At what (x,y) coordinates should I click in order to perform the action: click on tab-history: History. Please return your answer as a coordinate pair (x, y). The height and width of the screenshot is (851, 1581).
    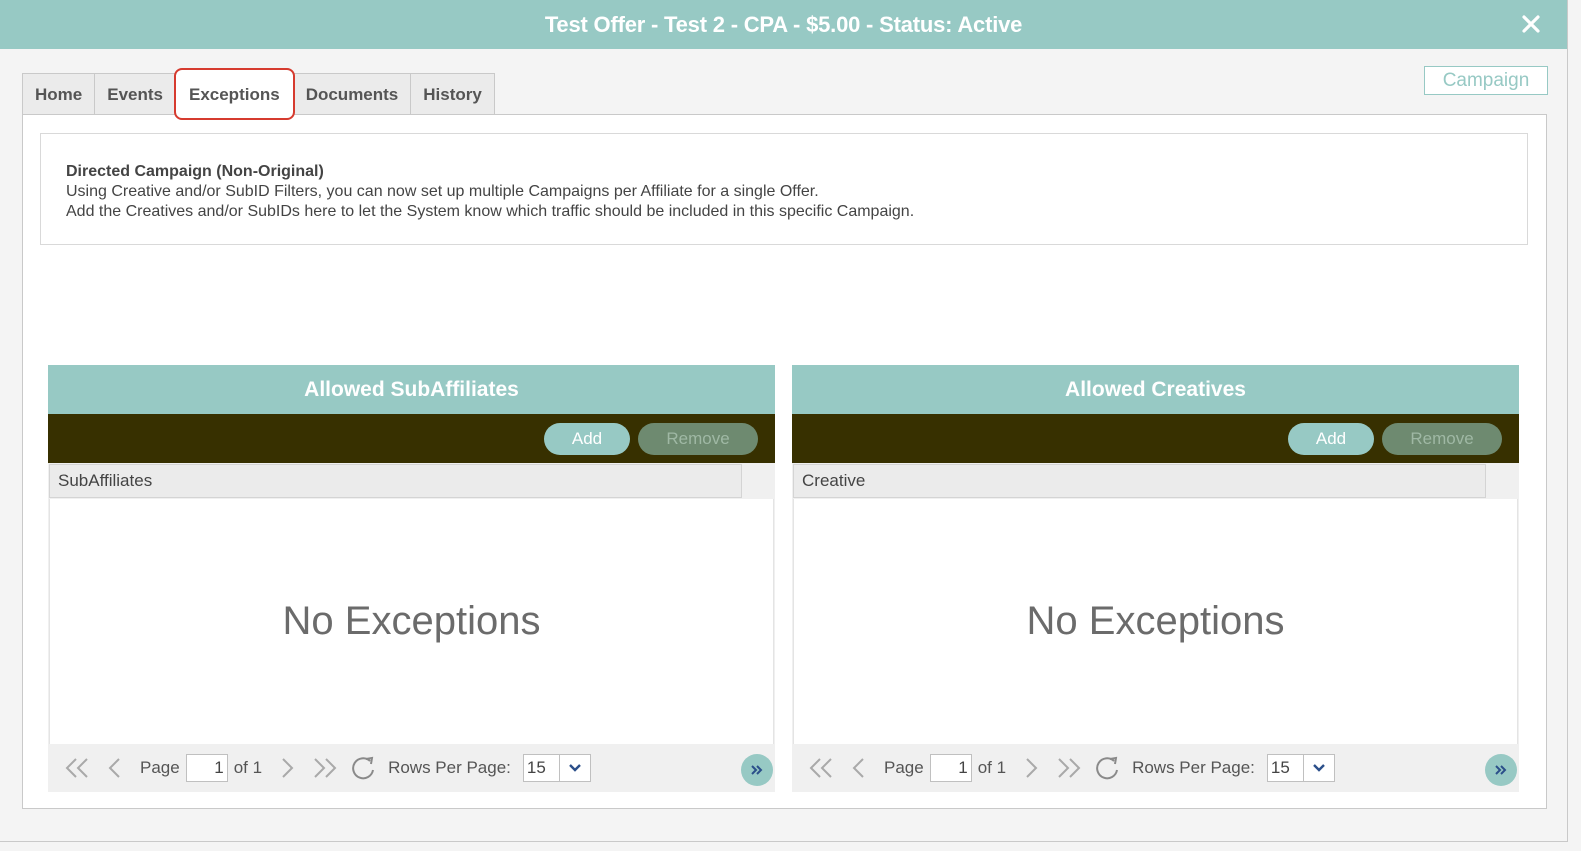
    Looking at the image, I should click on (452, 94).